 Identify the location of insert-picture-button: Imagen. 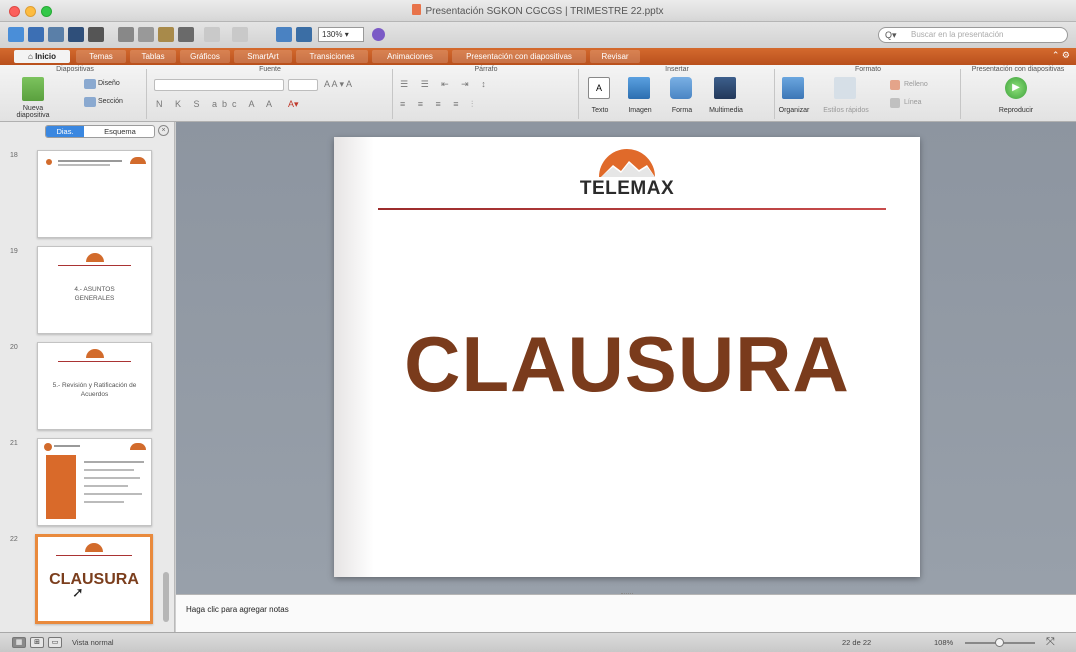
(640, 110).